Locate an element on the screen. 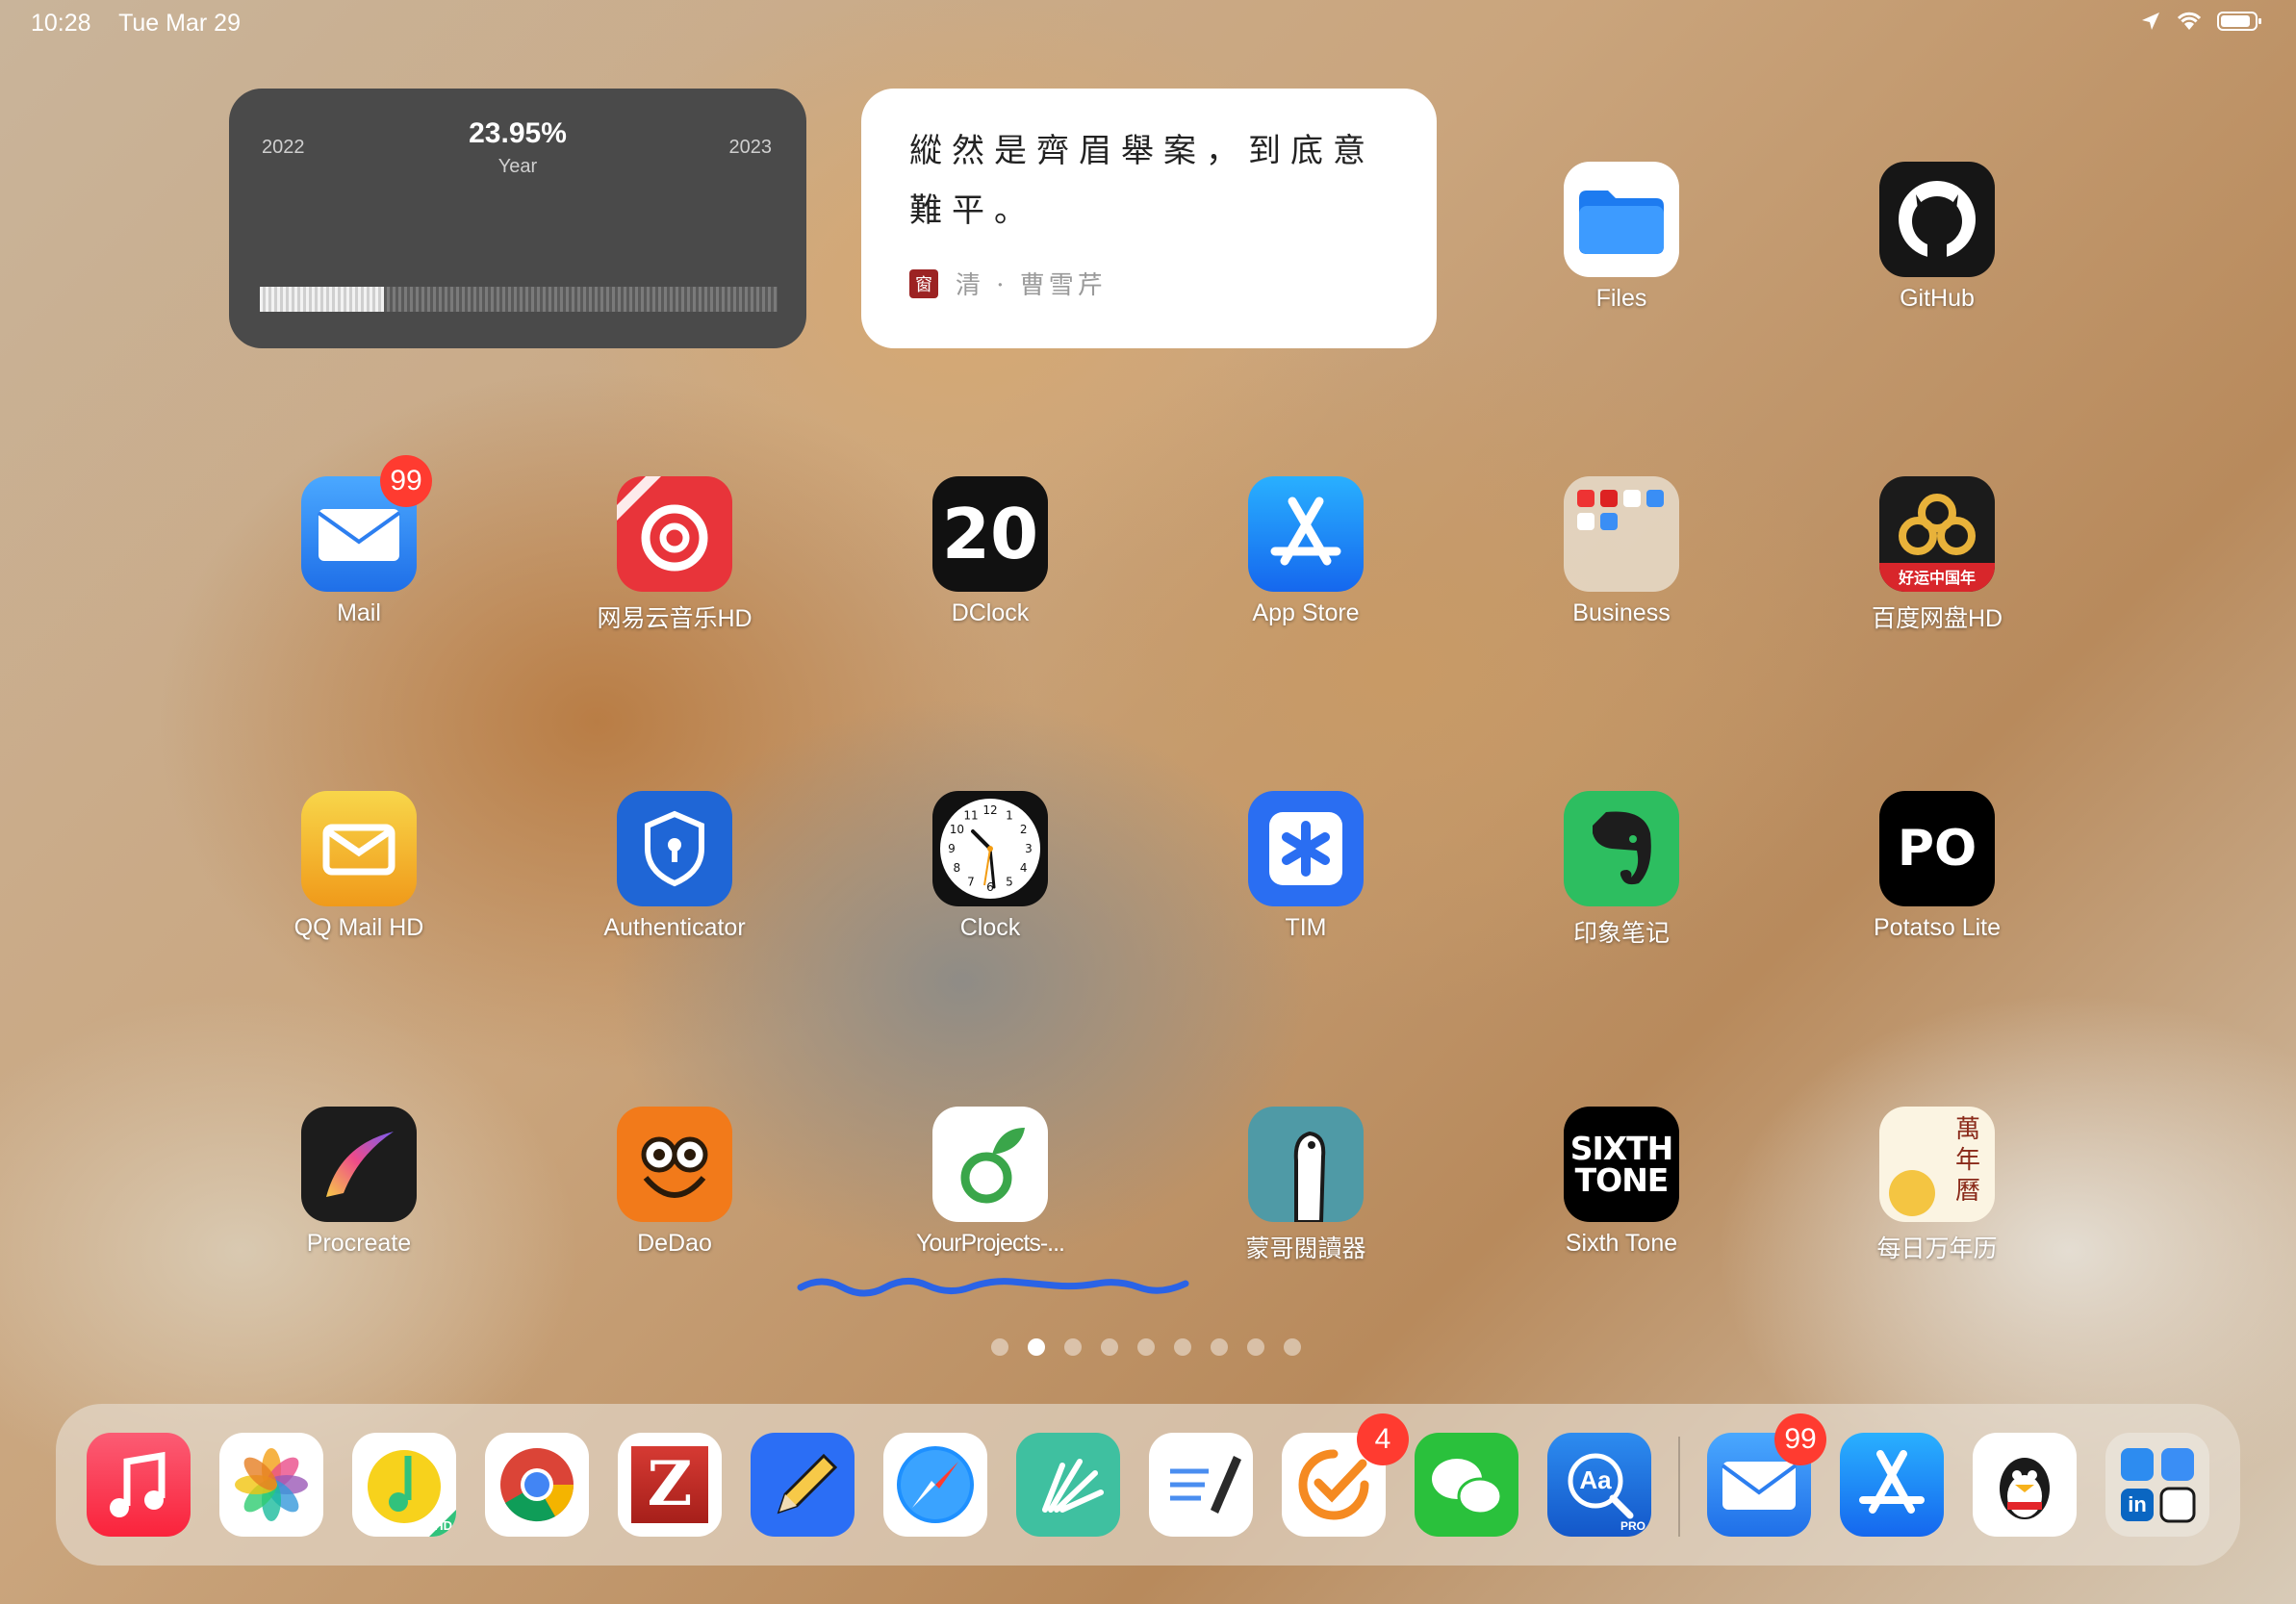 This screenshot has width=2296, height=1604. poem-widget: 縱然是齊眉舉案，到底意難平。 窗 清 · 曹雪芹 is located at coordinates (1149, 218).